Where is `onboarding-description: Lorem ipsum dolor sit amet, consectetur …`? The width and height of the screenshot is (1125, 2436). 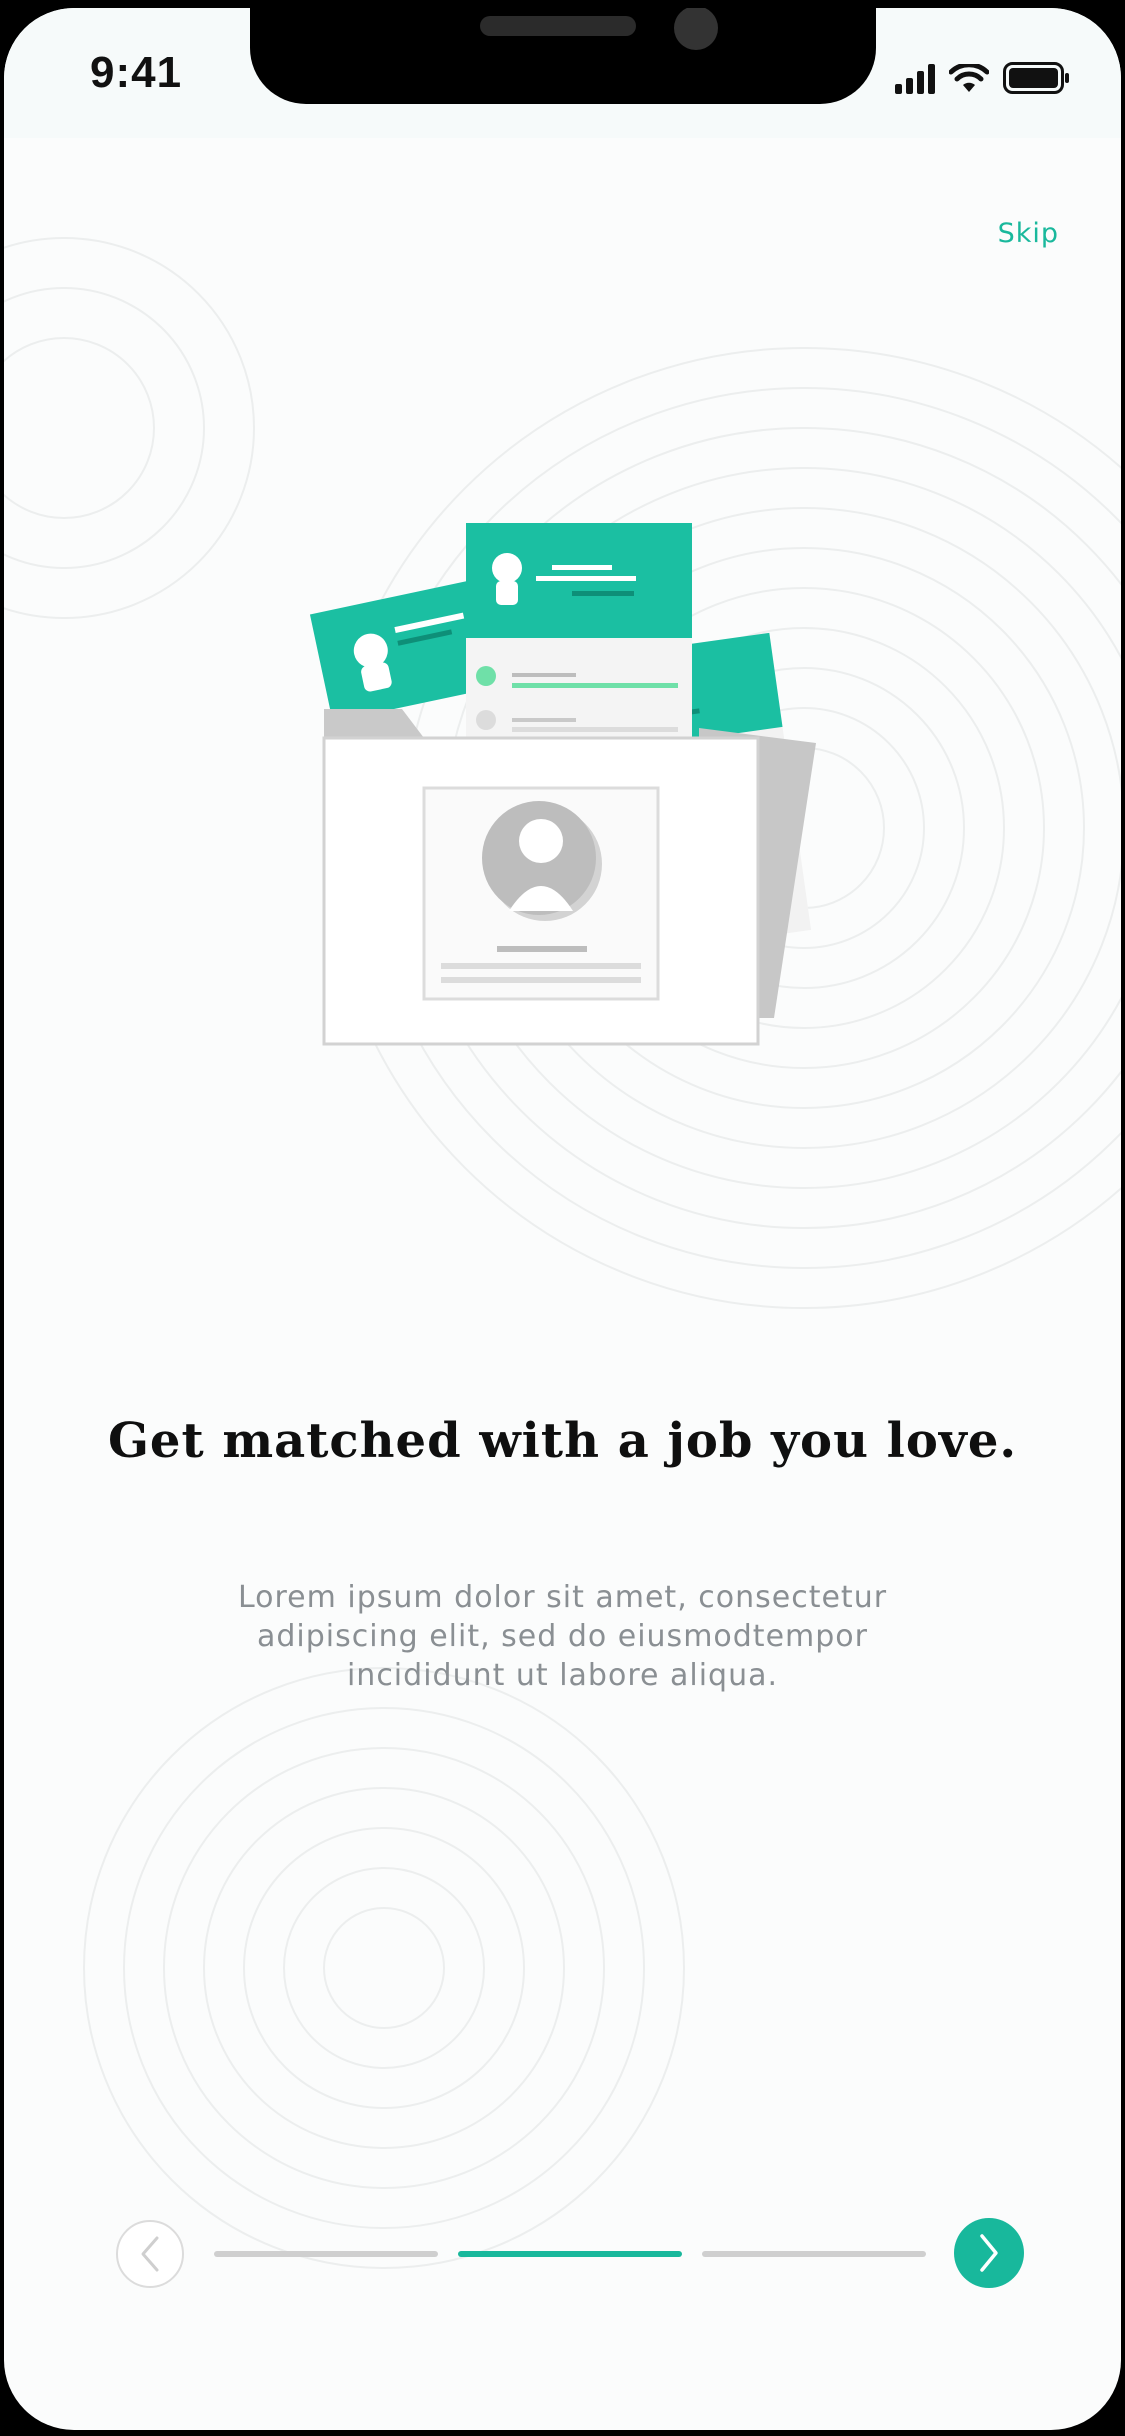 onboarding-description: Lorem ipsum dolor sit amet, consectetur … is located at coordinates (562, 1636).